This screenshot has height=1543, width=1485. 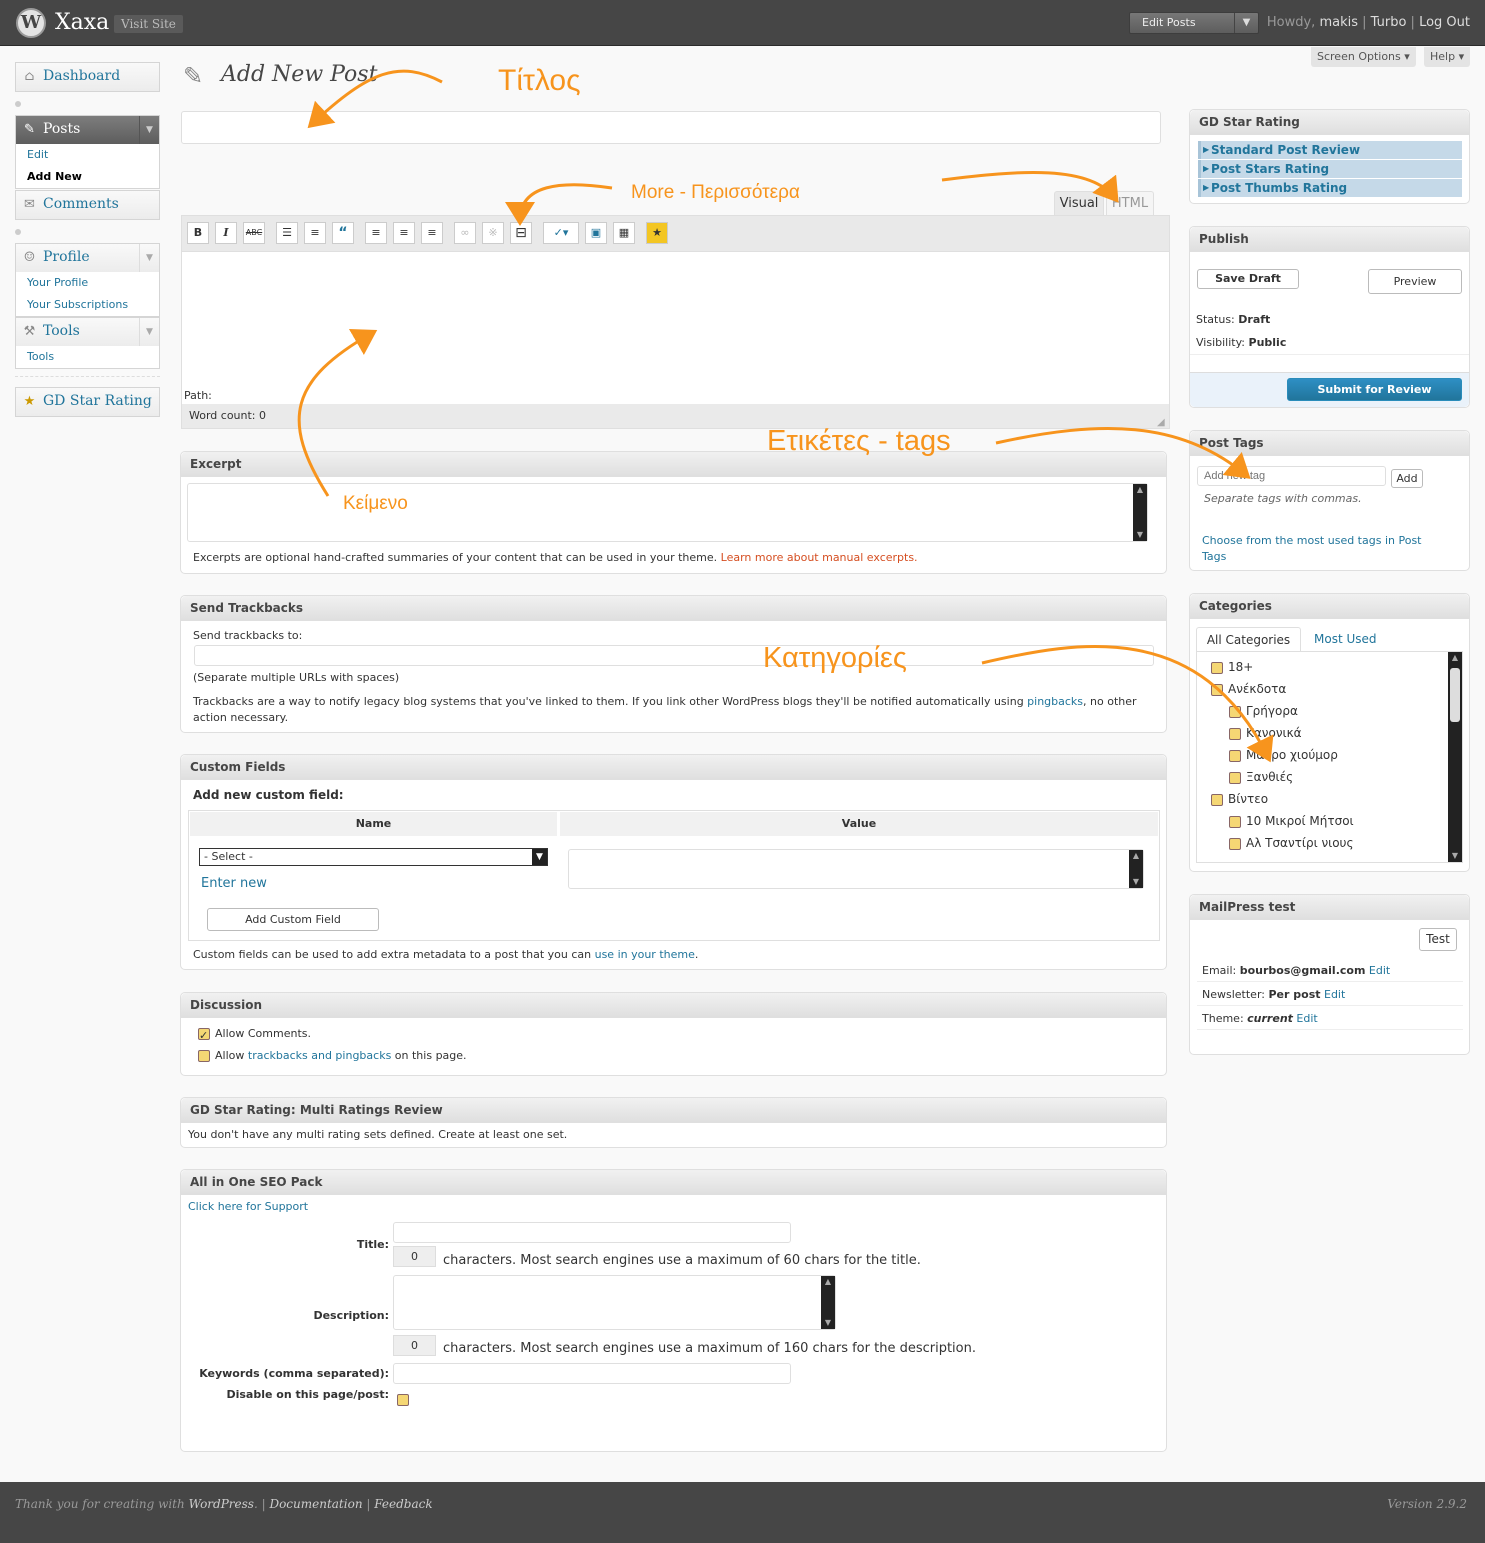 I want to click on arrow-to-more-button, so click(x=559, y=204).